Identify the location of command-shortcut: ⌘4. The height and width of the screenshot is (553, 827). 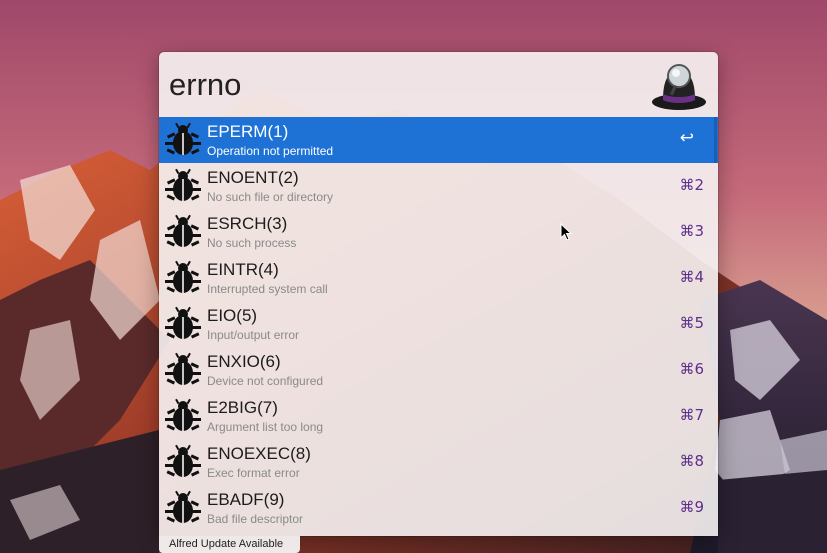
(691, 277).